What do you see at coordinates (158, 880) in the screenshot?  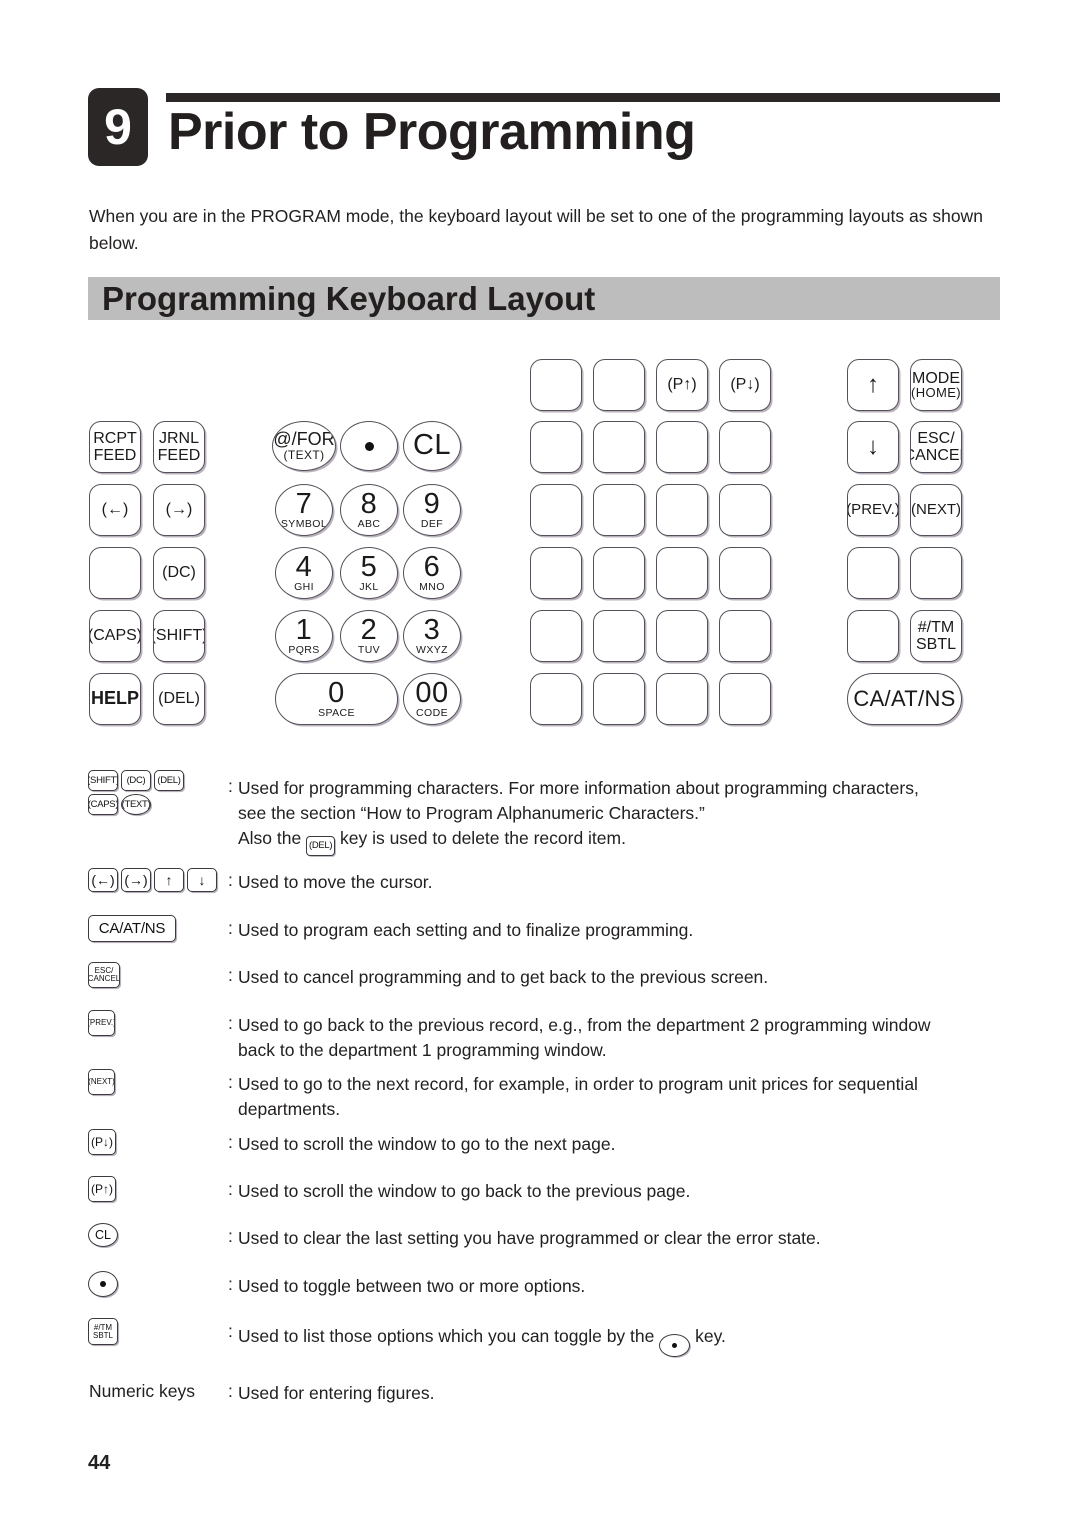 I see `chip-row-1: (←) (→) ↑ ↓` at bounding box center [158, 880].